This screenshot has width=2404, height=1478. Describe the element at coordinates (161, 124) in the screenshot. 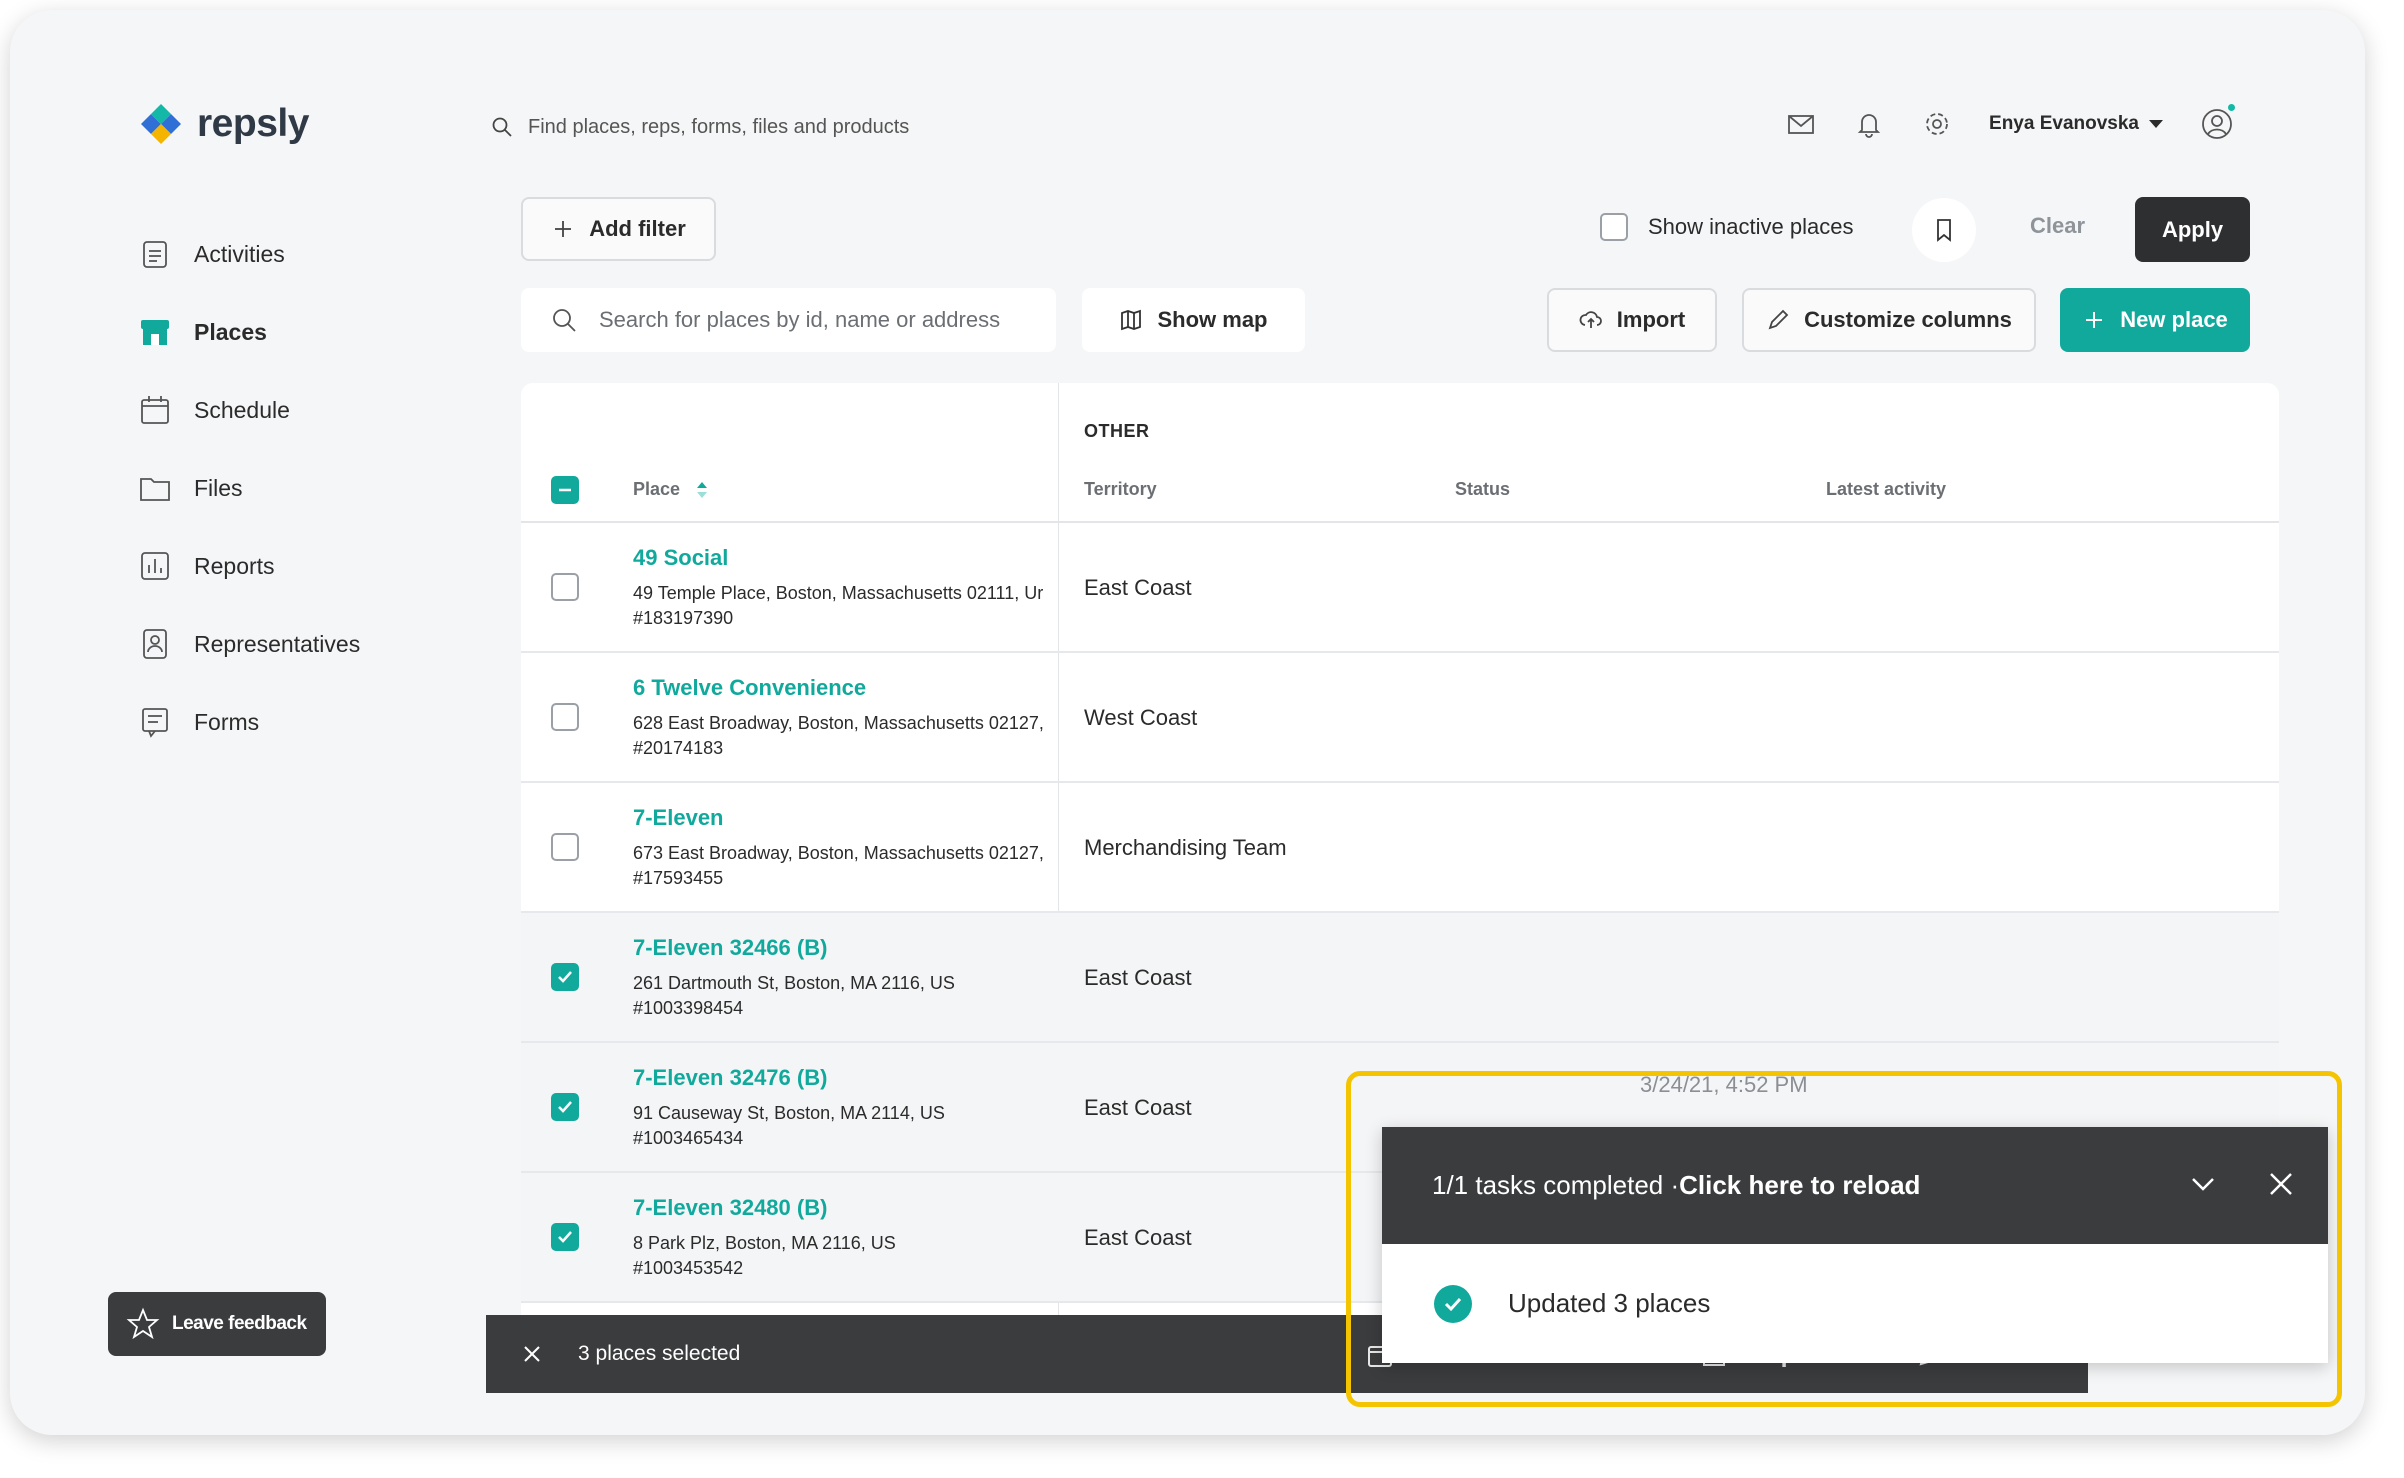

I see `repsly-logo-icon` at that location.